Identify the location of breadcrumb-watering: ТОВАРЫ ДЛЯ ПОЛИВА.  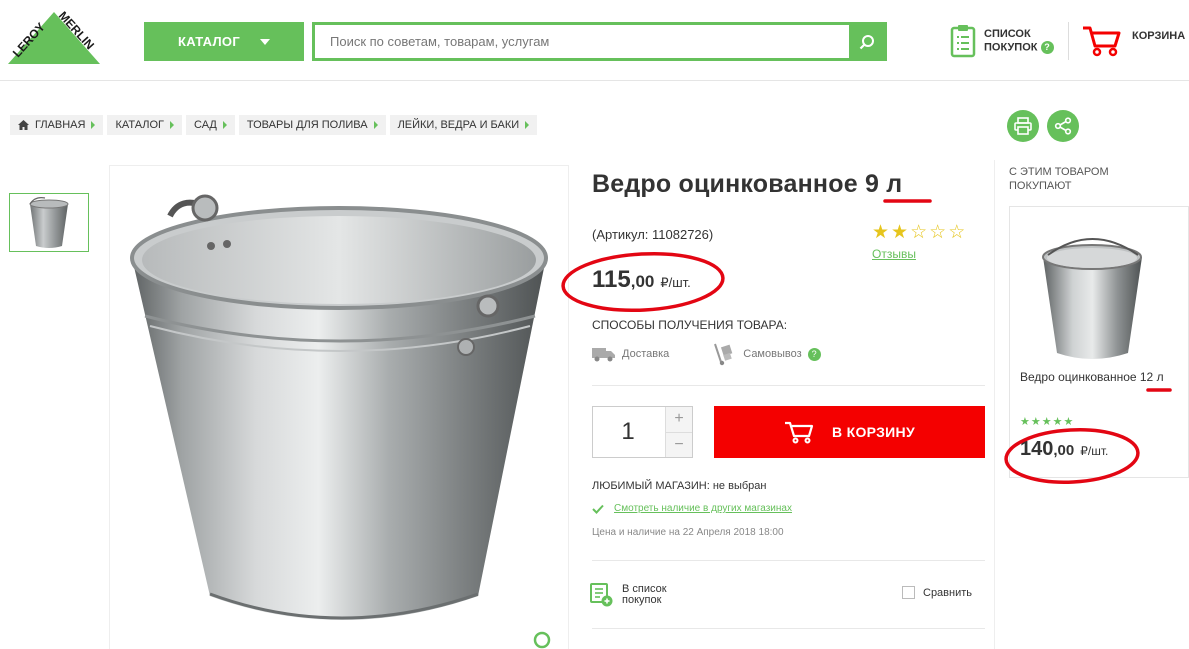
(312, 125).